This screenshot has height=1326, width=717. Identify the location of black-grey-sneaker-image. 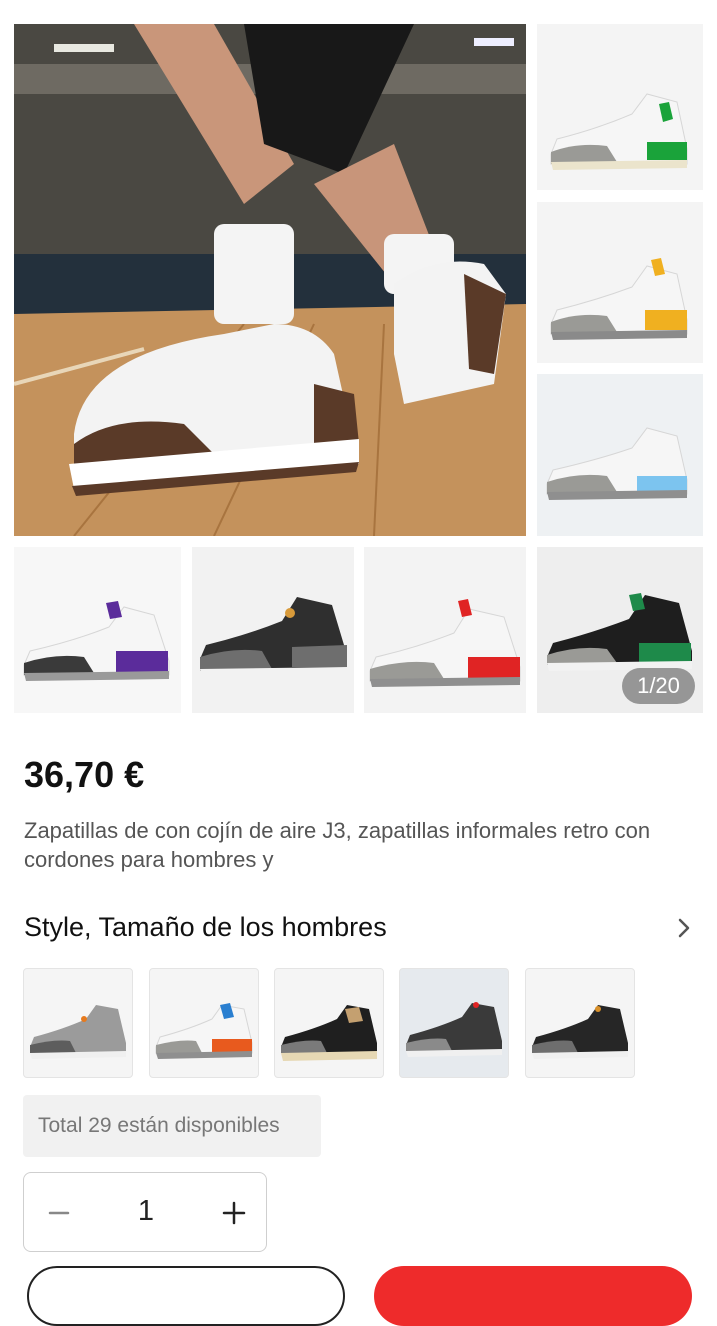
(580, 1032).